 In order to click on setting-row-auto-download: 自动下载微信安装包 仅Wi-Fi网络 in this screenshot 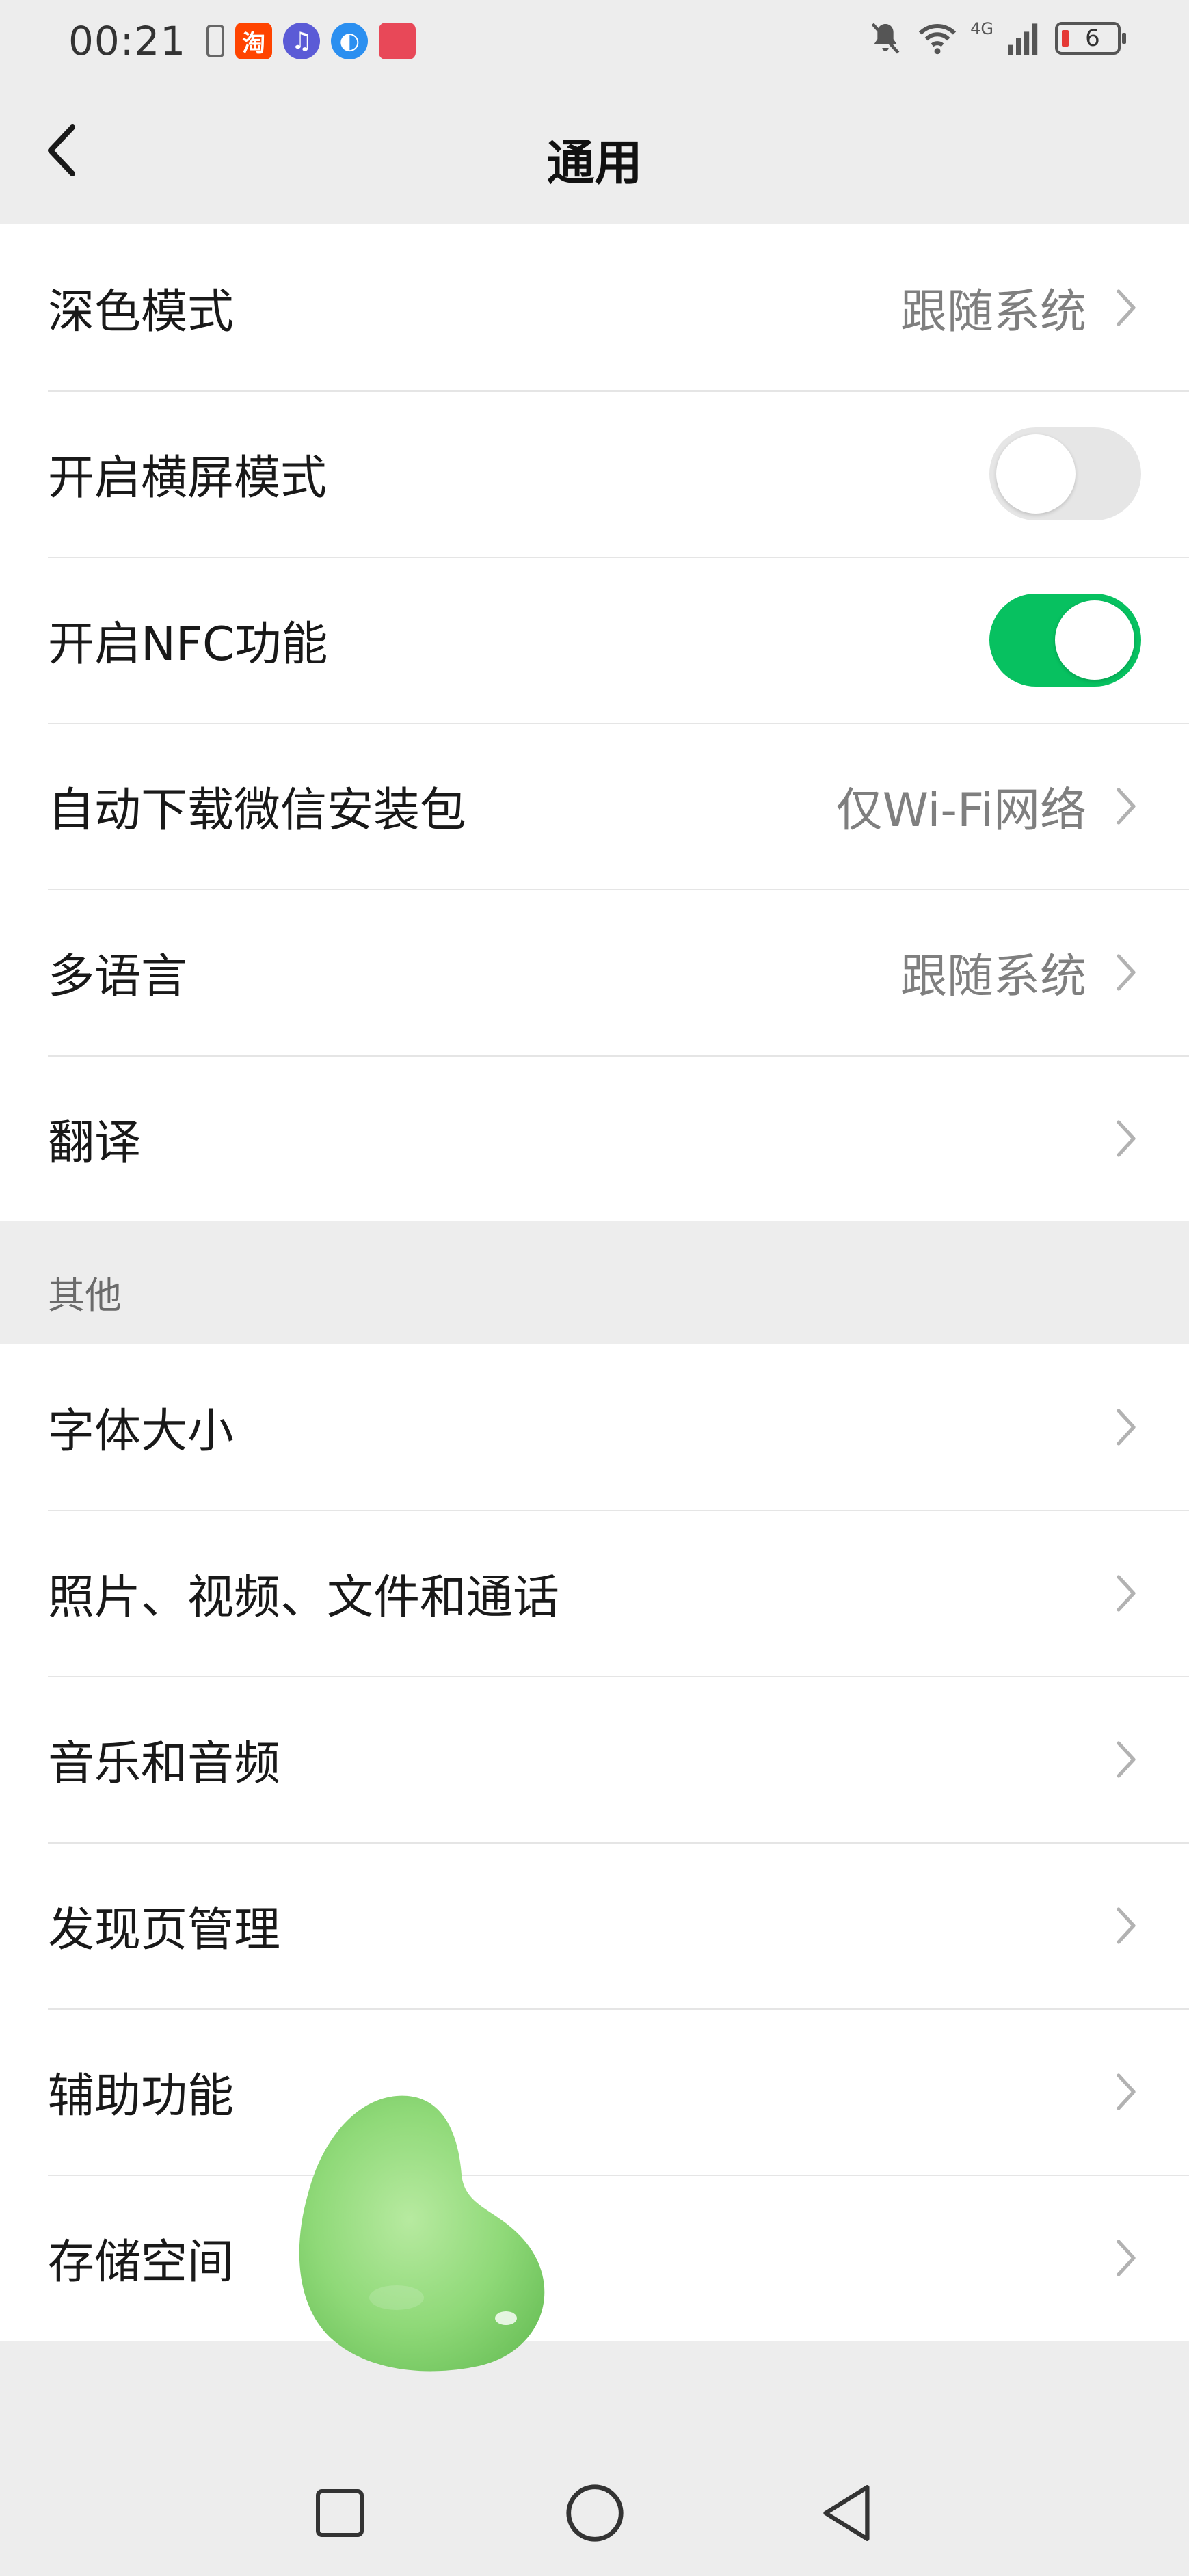, I will do `click(594, 806)`.